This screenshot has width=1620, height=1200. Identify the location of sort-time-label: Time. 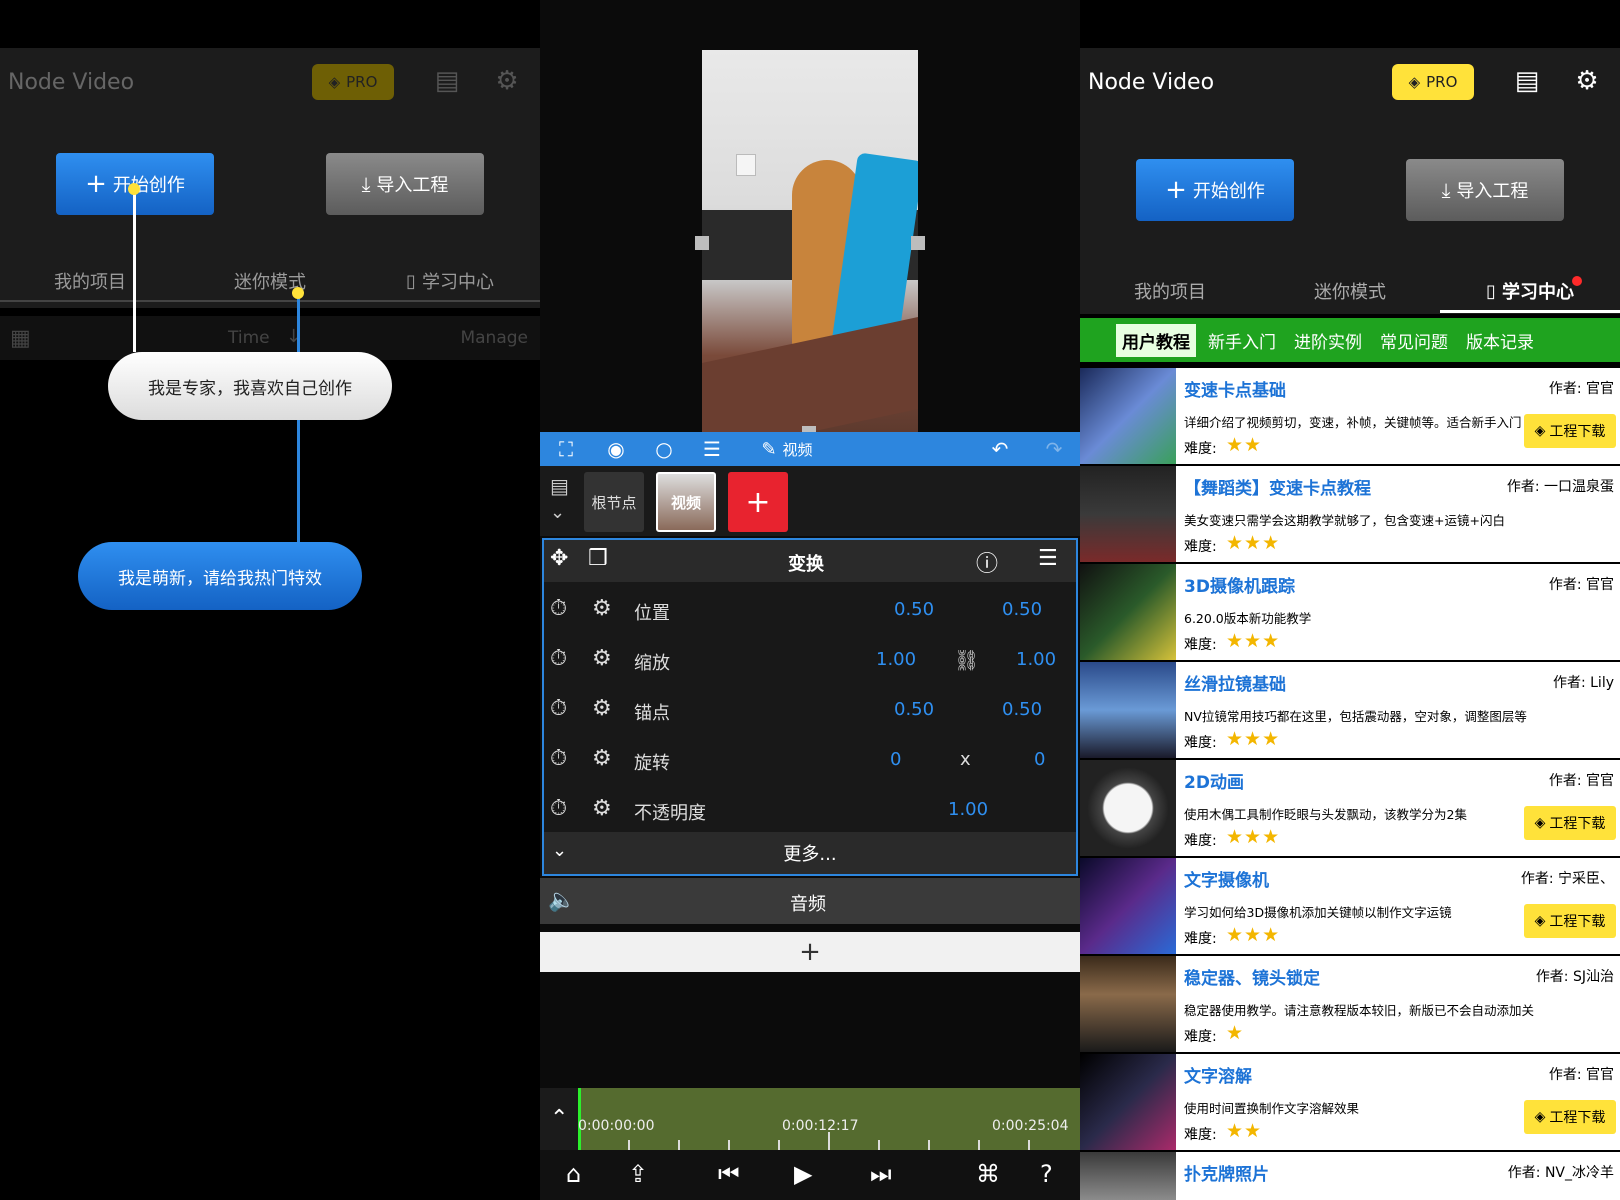
(249, 338).